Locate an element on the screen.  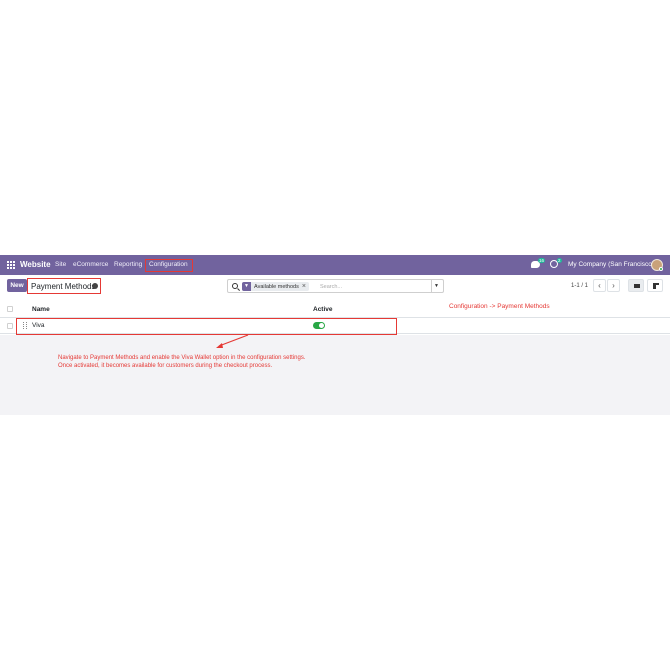
highlight-box-configuration is located at coordinates (169, 265).